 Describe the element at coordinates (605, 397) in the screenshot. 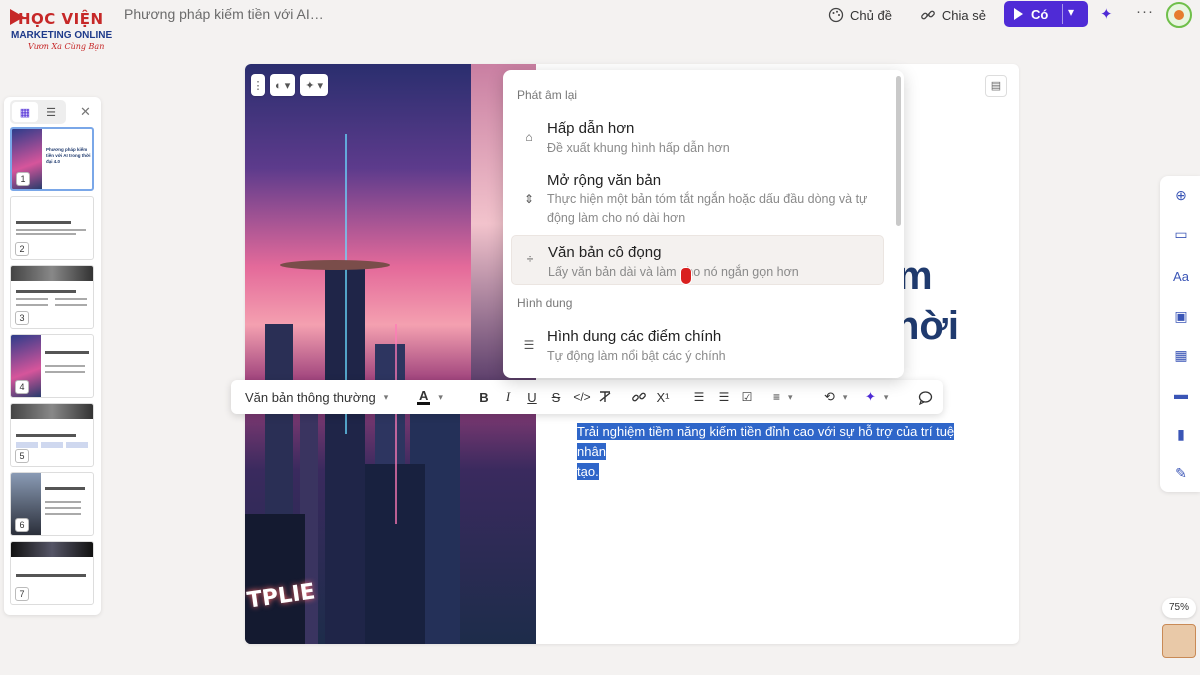

I see `clear-format-icon` at that location.